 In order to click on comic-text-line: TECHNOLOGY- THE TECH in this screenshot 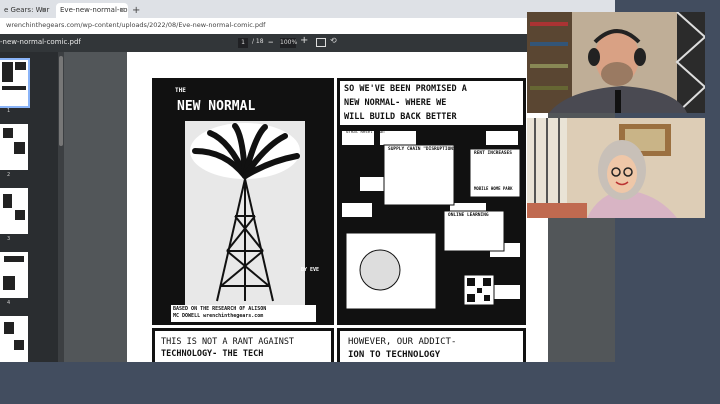, I will do `click(212, 354)`.